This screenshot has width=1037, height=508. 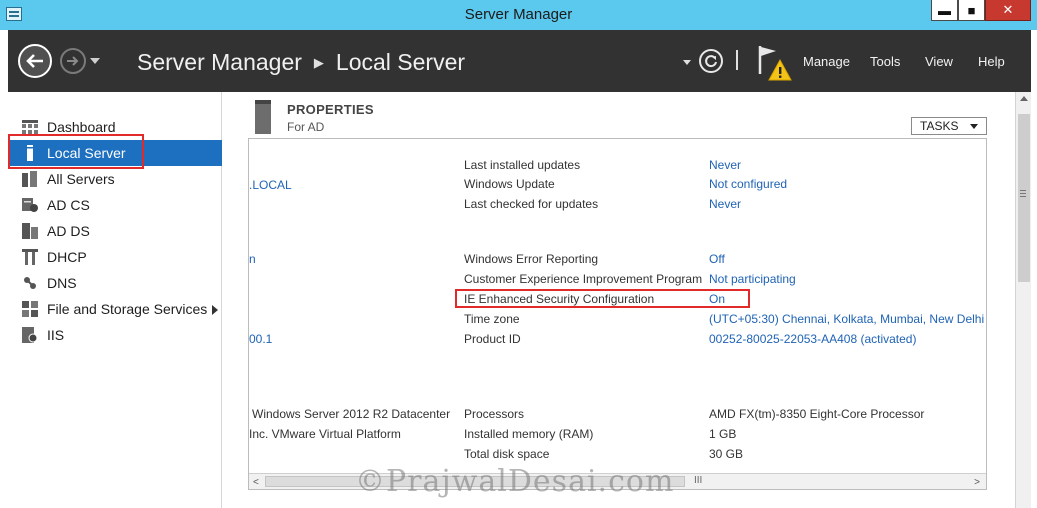 I want to click on property-value-link: Not participating, so click(x=752, y=279).